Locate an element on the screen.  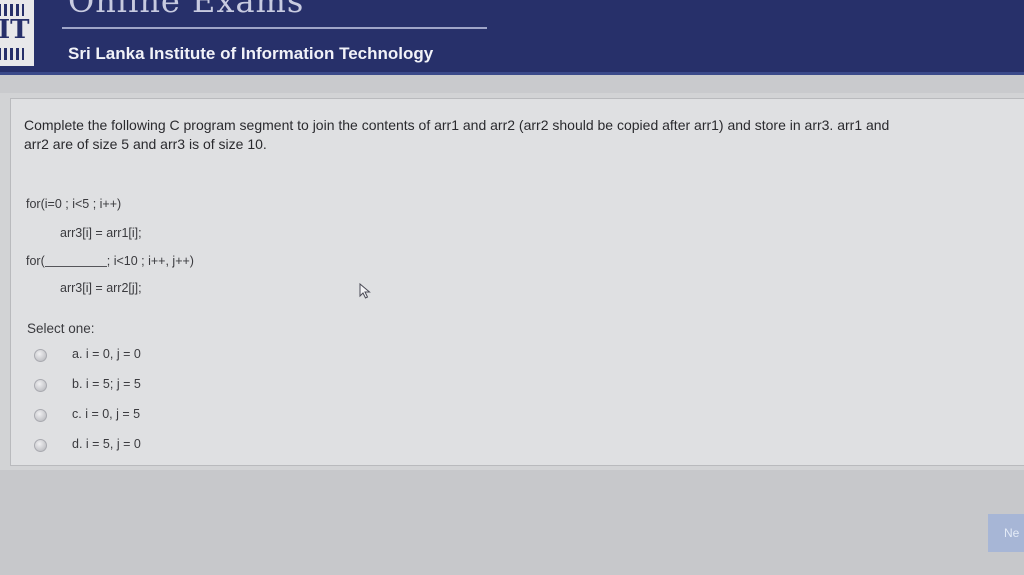
fill-in-blank is located at coordinates (75, 266).